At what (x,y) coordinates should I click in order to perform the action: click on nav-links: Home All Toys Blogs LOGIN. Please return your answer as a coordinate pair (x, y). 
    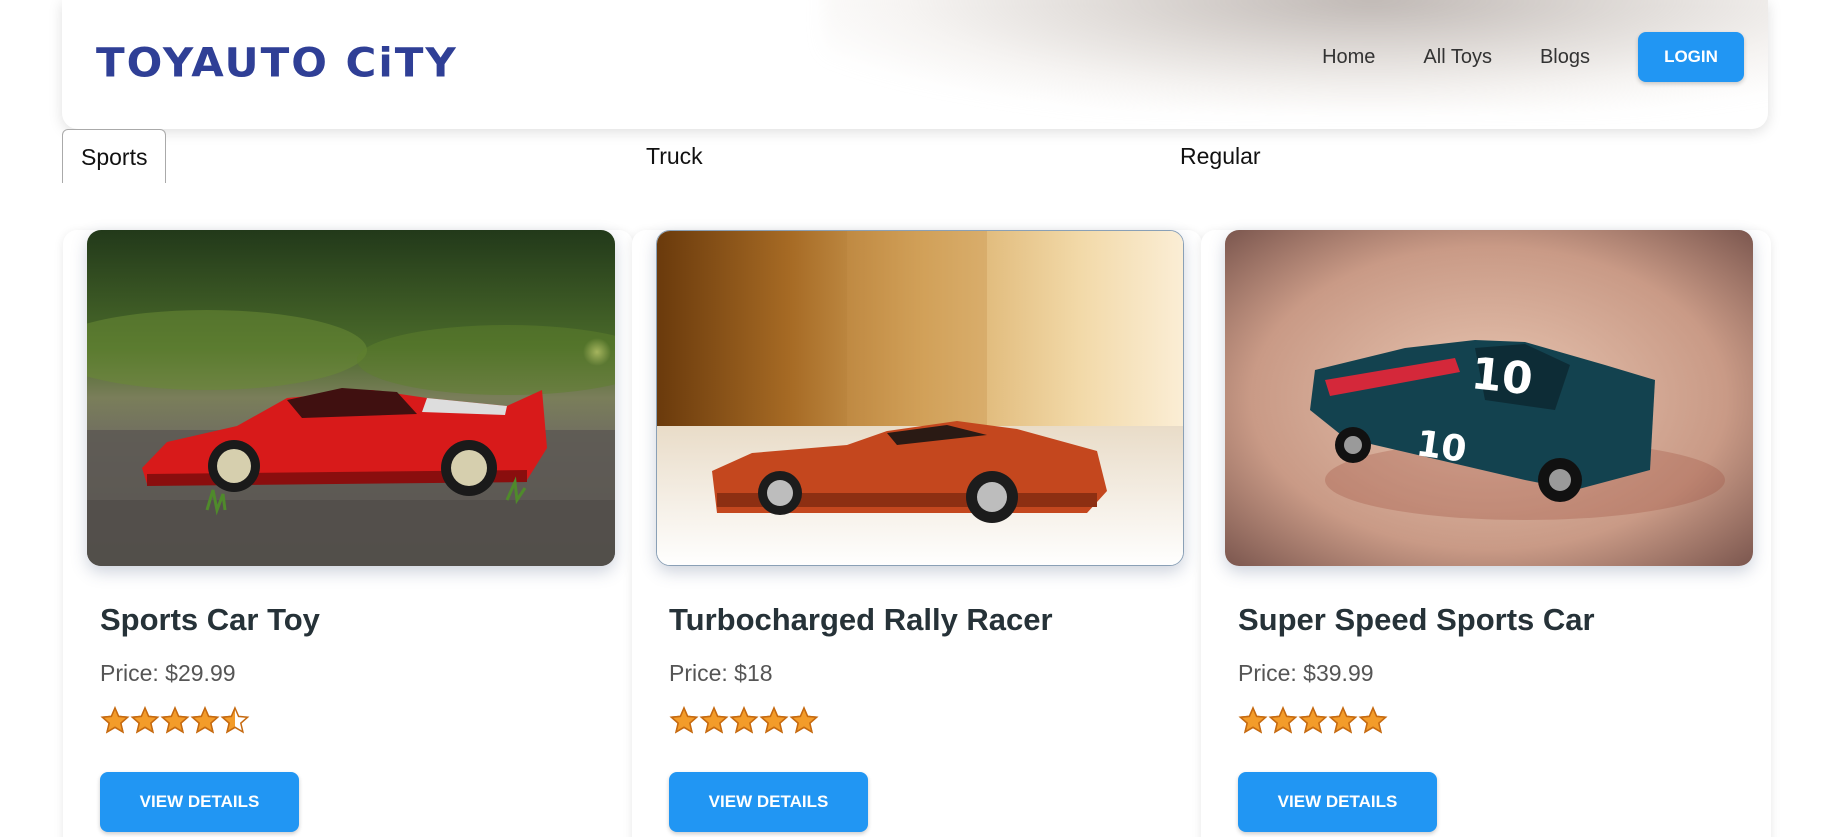
    Looking at the image, I should click on (1533, 57).